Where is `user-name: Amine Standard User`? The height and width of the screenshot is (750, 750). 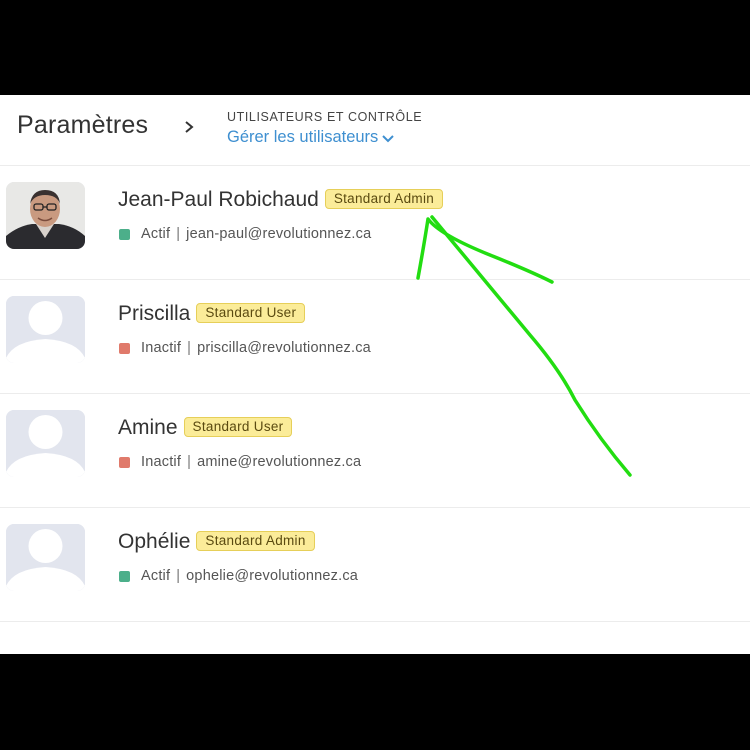 user-name: Amine Standard User is located at coordinates (205, 428).